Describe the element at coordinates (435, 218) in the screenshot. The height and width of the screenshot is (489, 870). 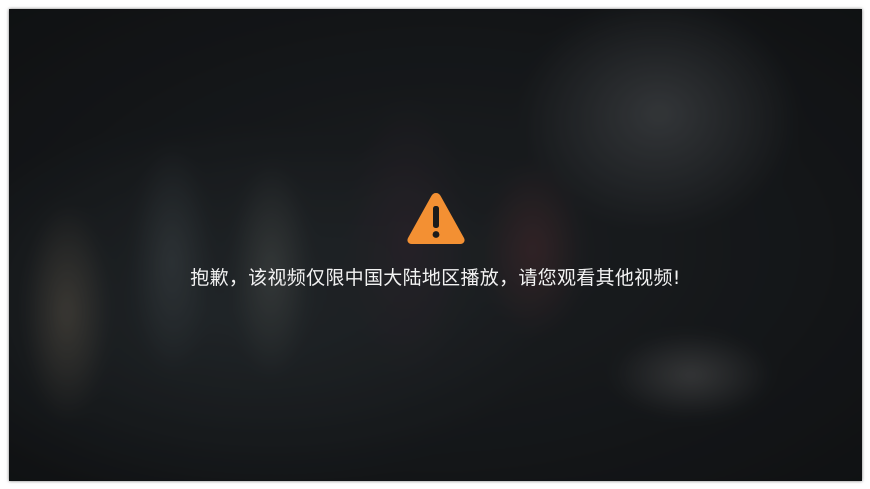
I see `warning-triangle-icon` at that location.